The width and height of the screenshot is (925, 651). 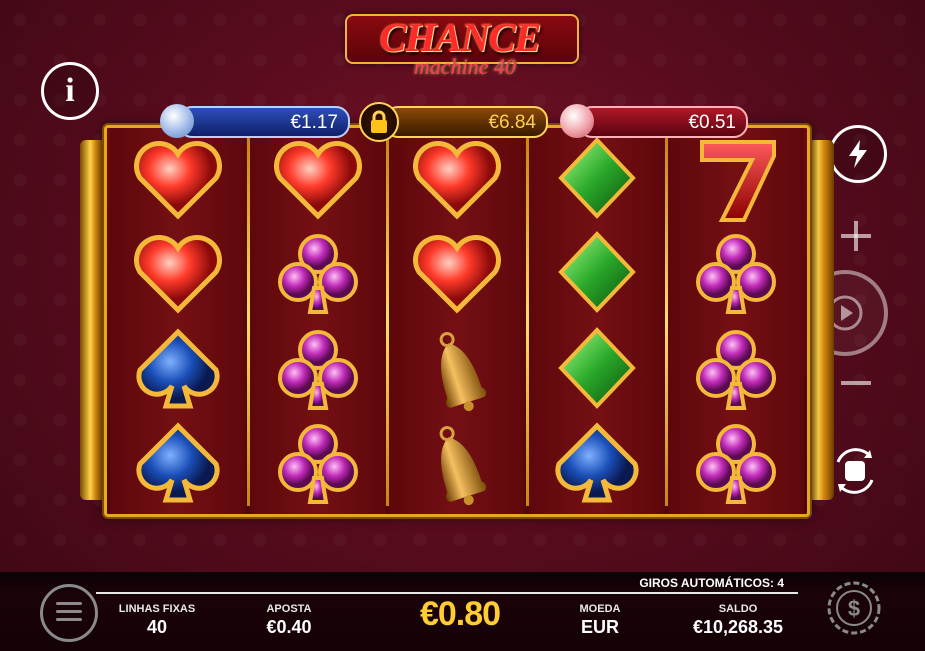 What do you see at coordinates (711, 583) in the screenshot?
I see `autospins-counter: GIROS AUTOMÁTICOS: 4` at bounding box center [711, 583].